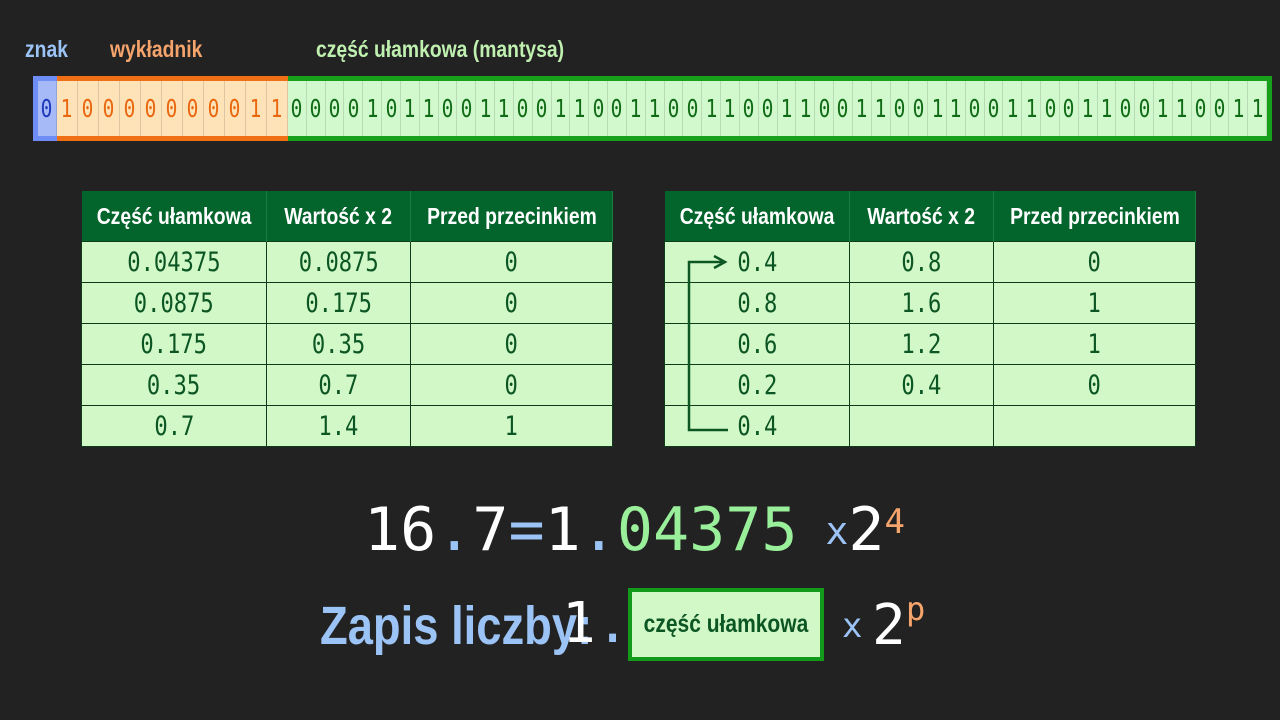 This screenshot has height=720, width=1280. What do you see at coordinates (338, 303) in the screenshot?
I see `left-table-cell-1-1: 0.175` at bounding box center [338, 303].